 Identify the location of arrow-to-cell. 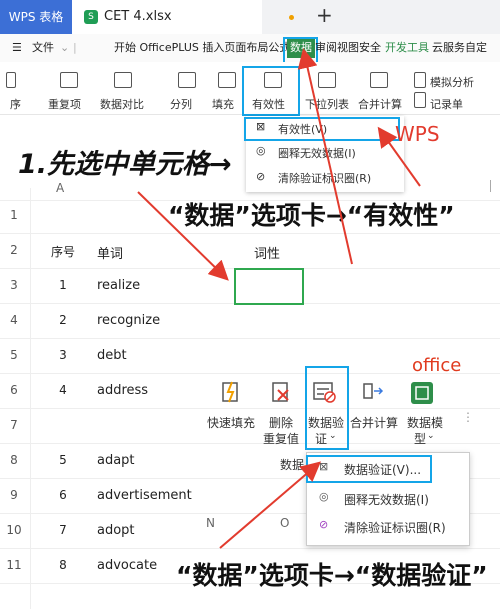
(183, 236).